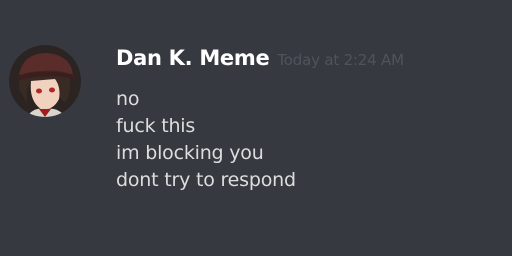 Image resolution: width=512 pixels, height=256 pixels. Describe the element at coordinates (206, 180) in the screenshot. I see `message-line: dont try to respond` at that location.